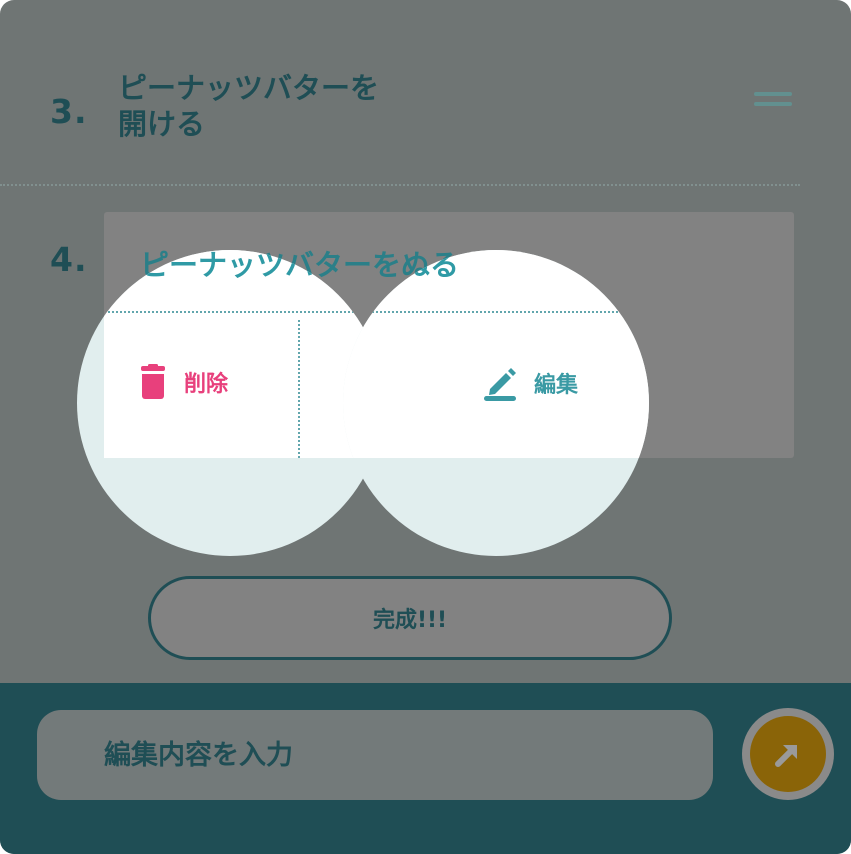 Image resolution: width=851 pixels, height=854 pixels. I want to click on edit-button: 編集, so click(530, 383).